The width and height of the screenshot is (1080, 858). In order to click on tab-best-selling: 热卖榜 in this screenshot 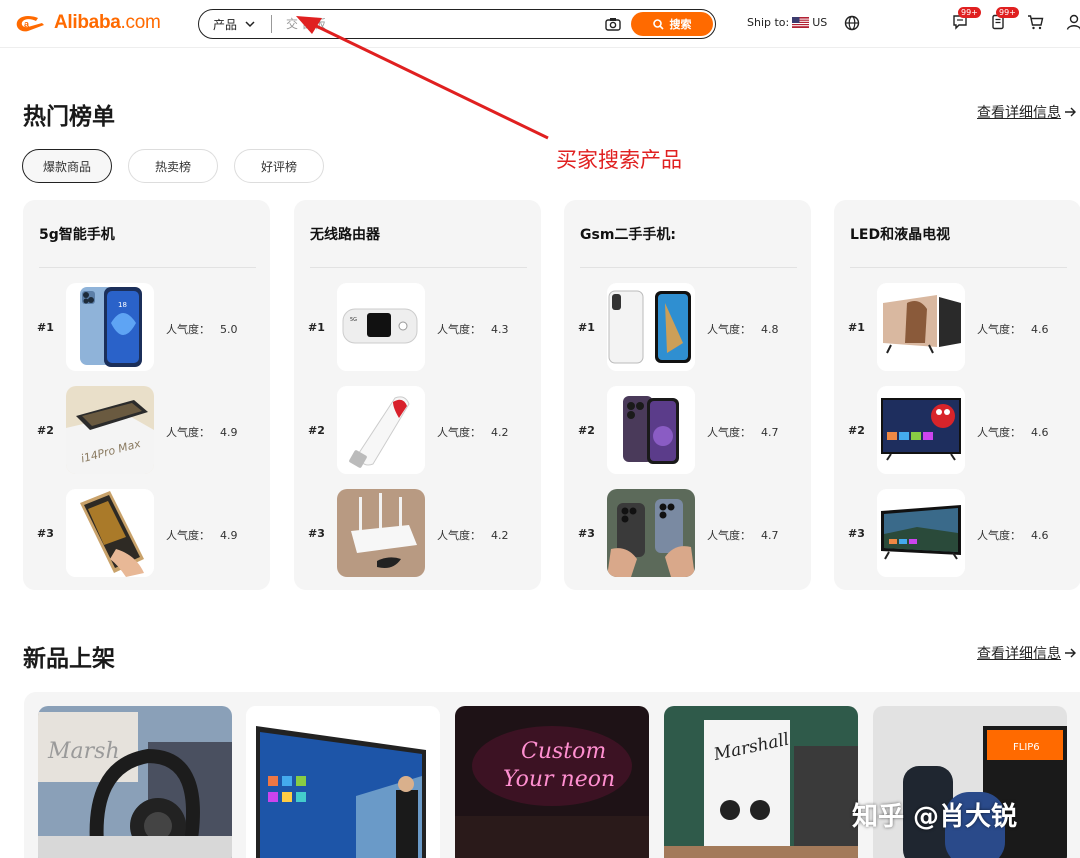, I will do `click(173, 166)`.